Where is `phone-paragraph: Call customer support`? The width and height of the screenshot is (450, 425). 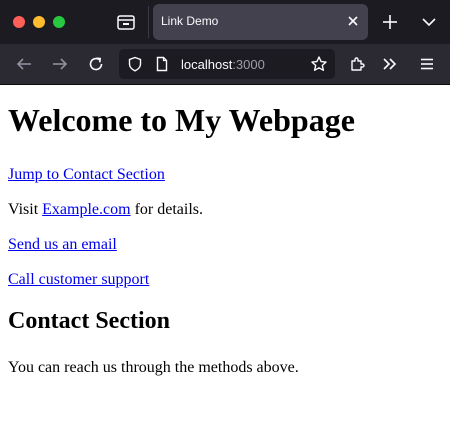
phone-paragraph: Call customer support is located at coordinates (78, 280).